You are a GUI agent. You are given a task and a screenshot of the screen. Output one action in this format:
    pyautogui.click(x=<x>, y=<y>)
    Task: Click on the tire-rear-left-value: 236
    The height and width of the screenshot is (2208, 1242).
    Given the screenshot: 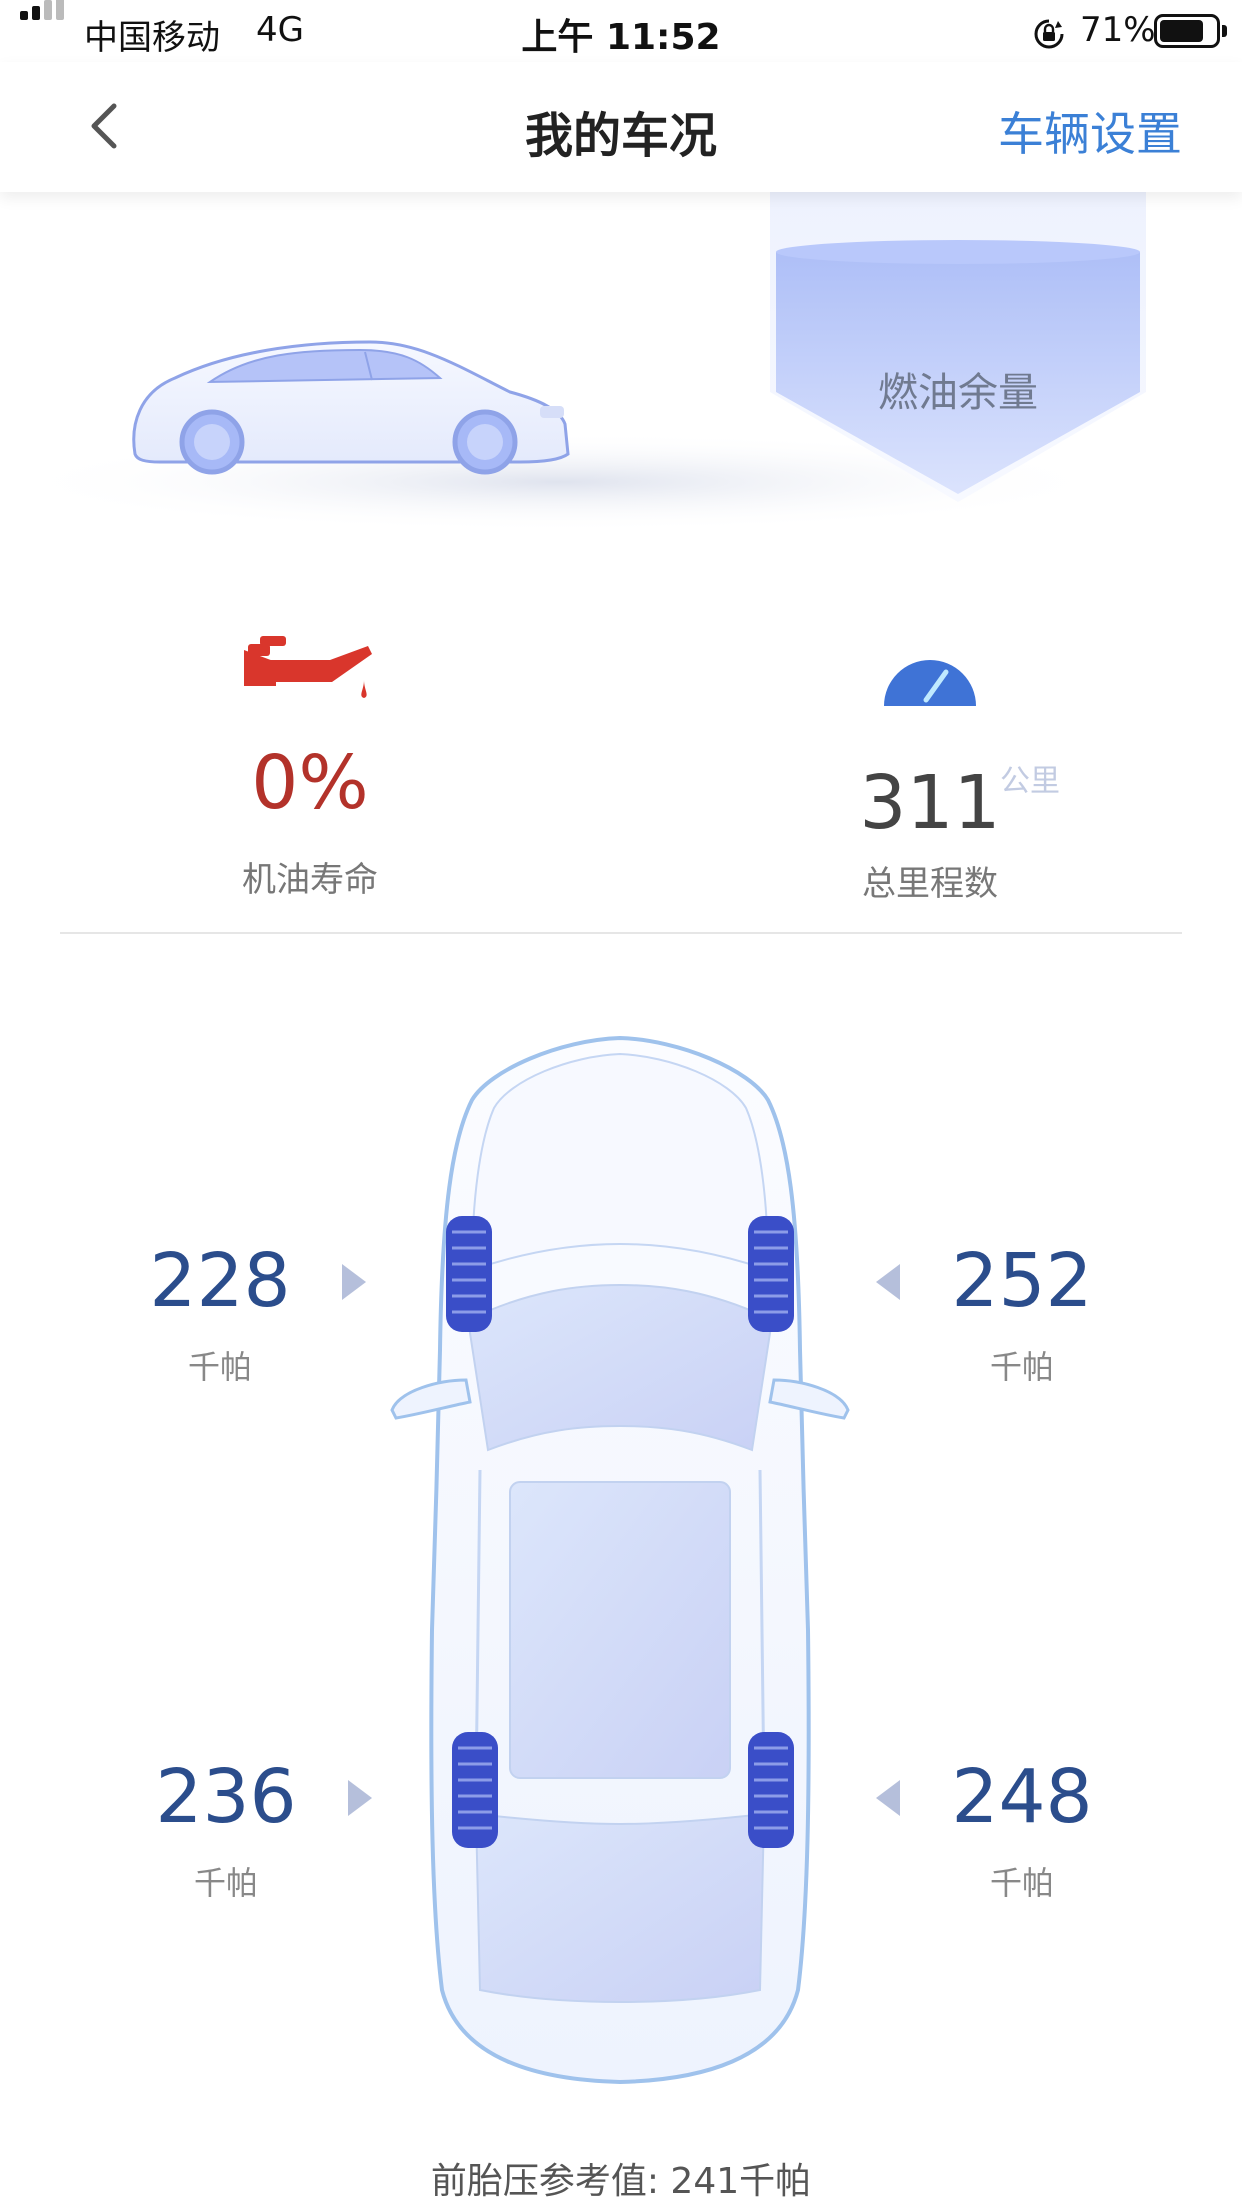 What is the action you would take?
    pyautogui.click(x=226, y=1797)
    